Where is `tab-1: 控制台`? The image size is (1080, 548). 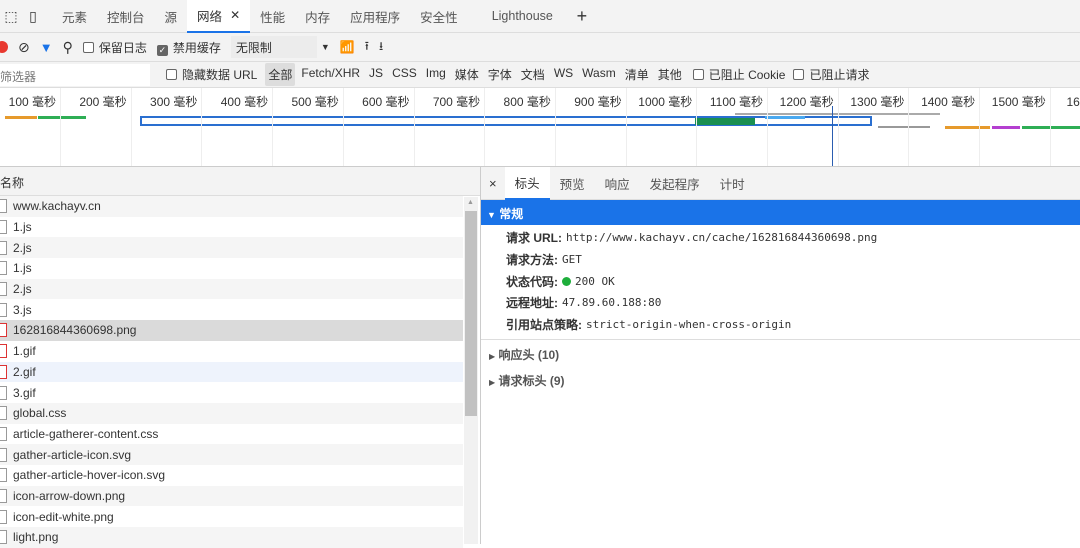
tab-1: 控制台 is located at coordinates (126, 16).